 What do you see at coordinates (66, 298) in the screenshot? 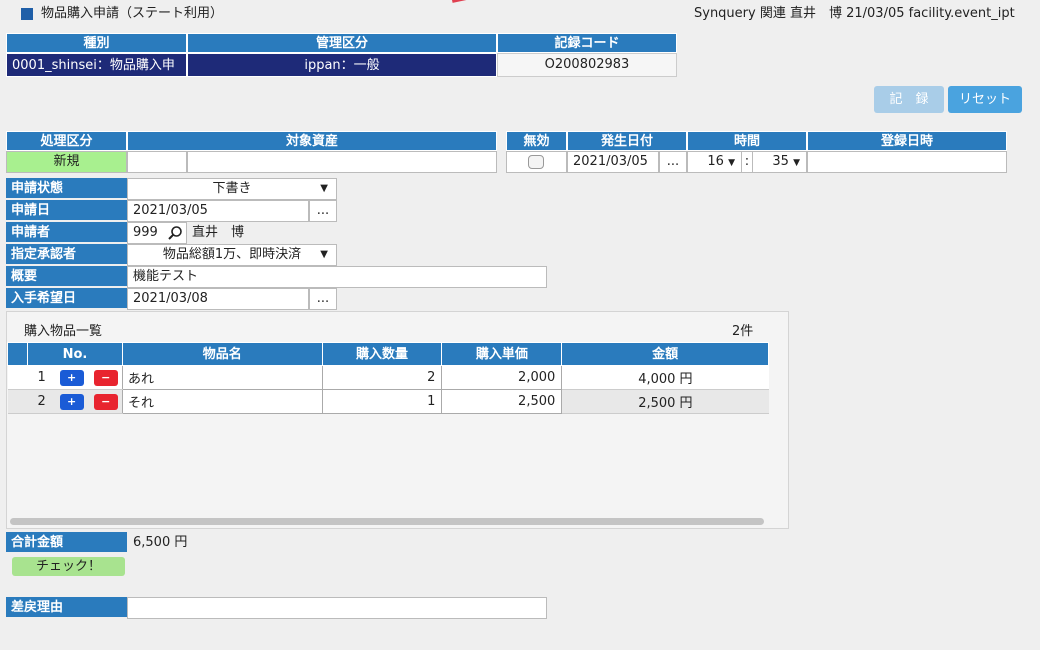
I see `desired-date-label: 入手希望日` at bounding box center [66, 298].